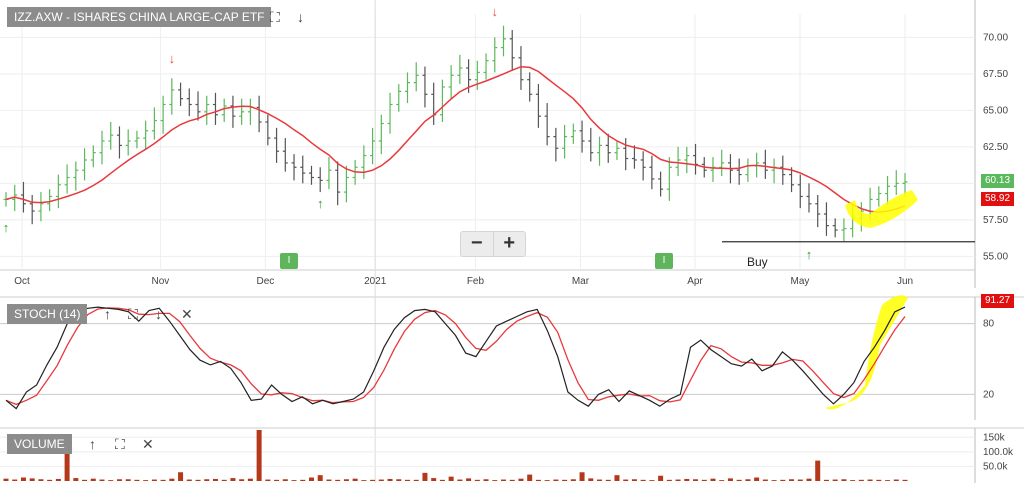  Describe the element at coordinates (6, 227) in the screenshot. I see `annotation-up-arrow-2: ↑` at that location.